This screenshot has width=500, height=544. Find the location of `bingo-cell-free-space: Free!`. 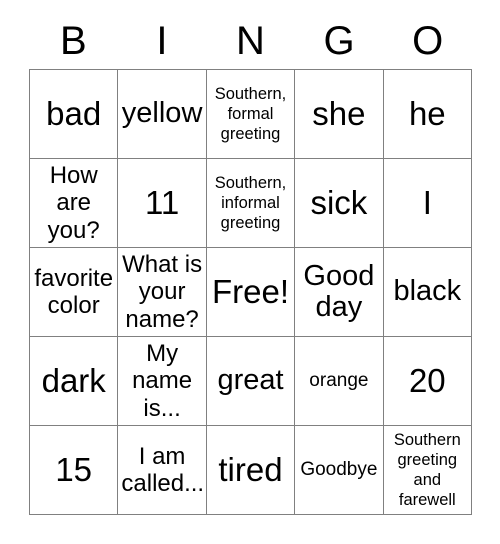

bingo-cell-free-space: Free! is located at coordinates (251, 292).